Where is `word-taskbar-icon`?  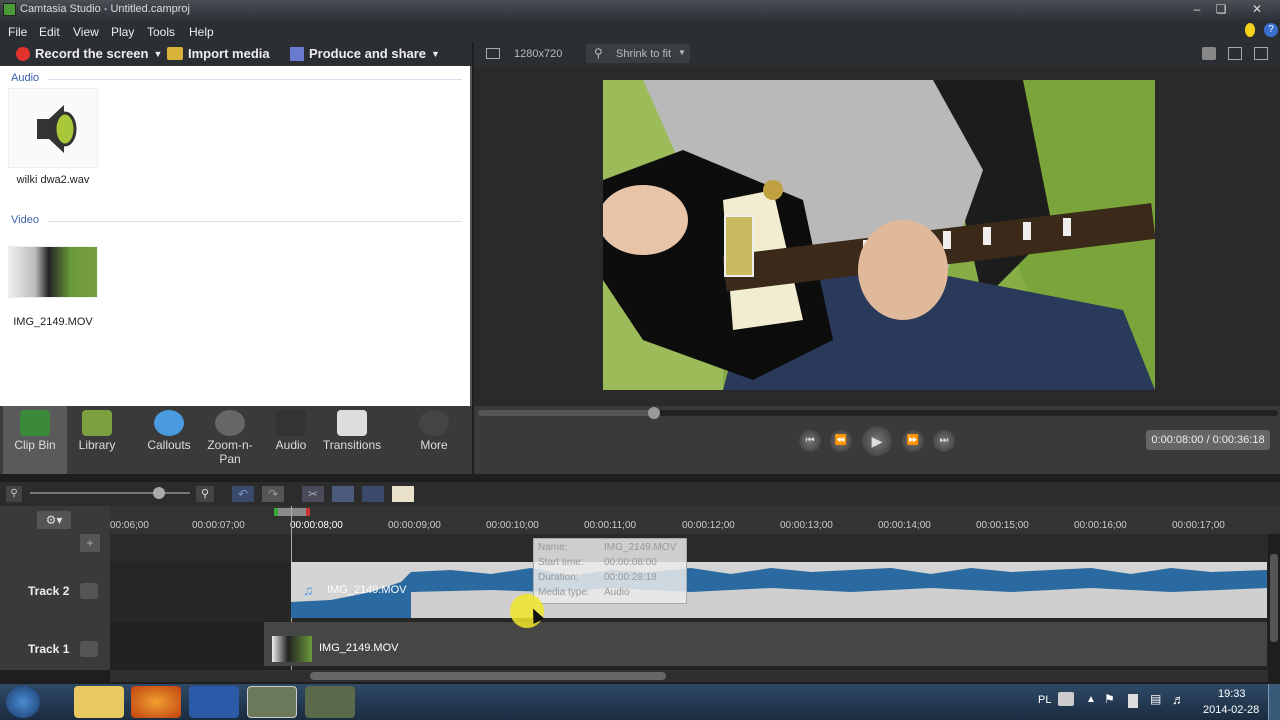 word-taskbar-icon is located at coordinates (214, 702).